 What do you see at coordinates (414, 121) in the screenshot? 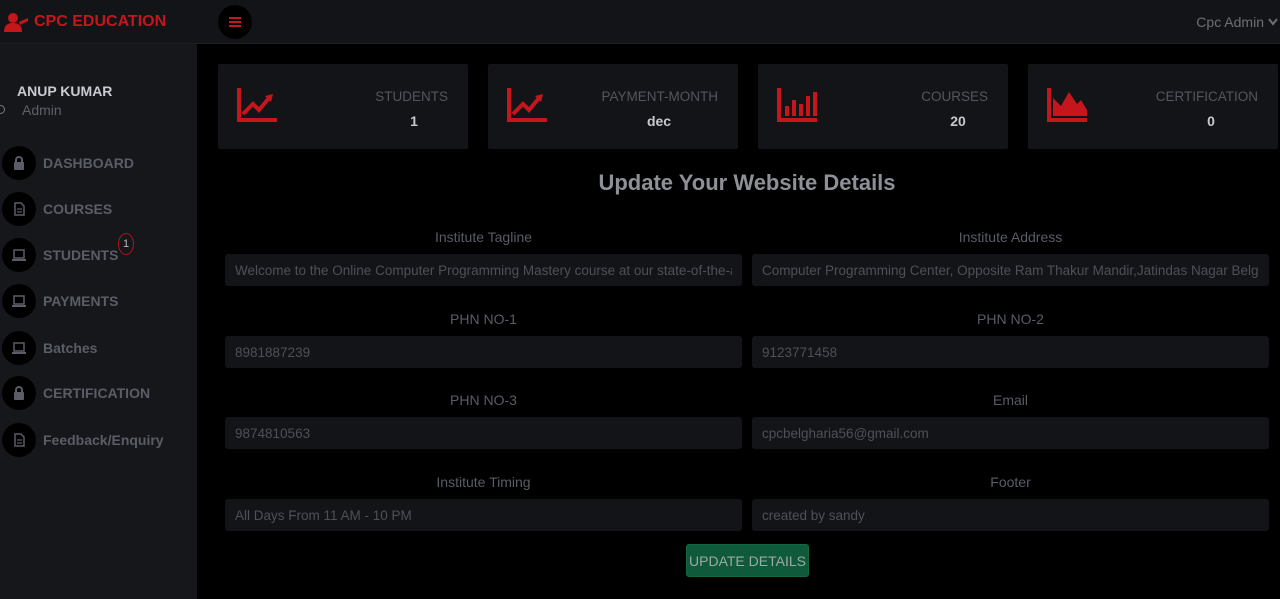
I see `stat-card-value: 1` at bounding box center [414, 121].